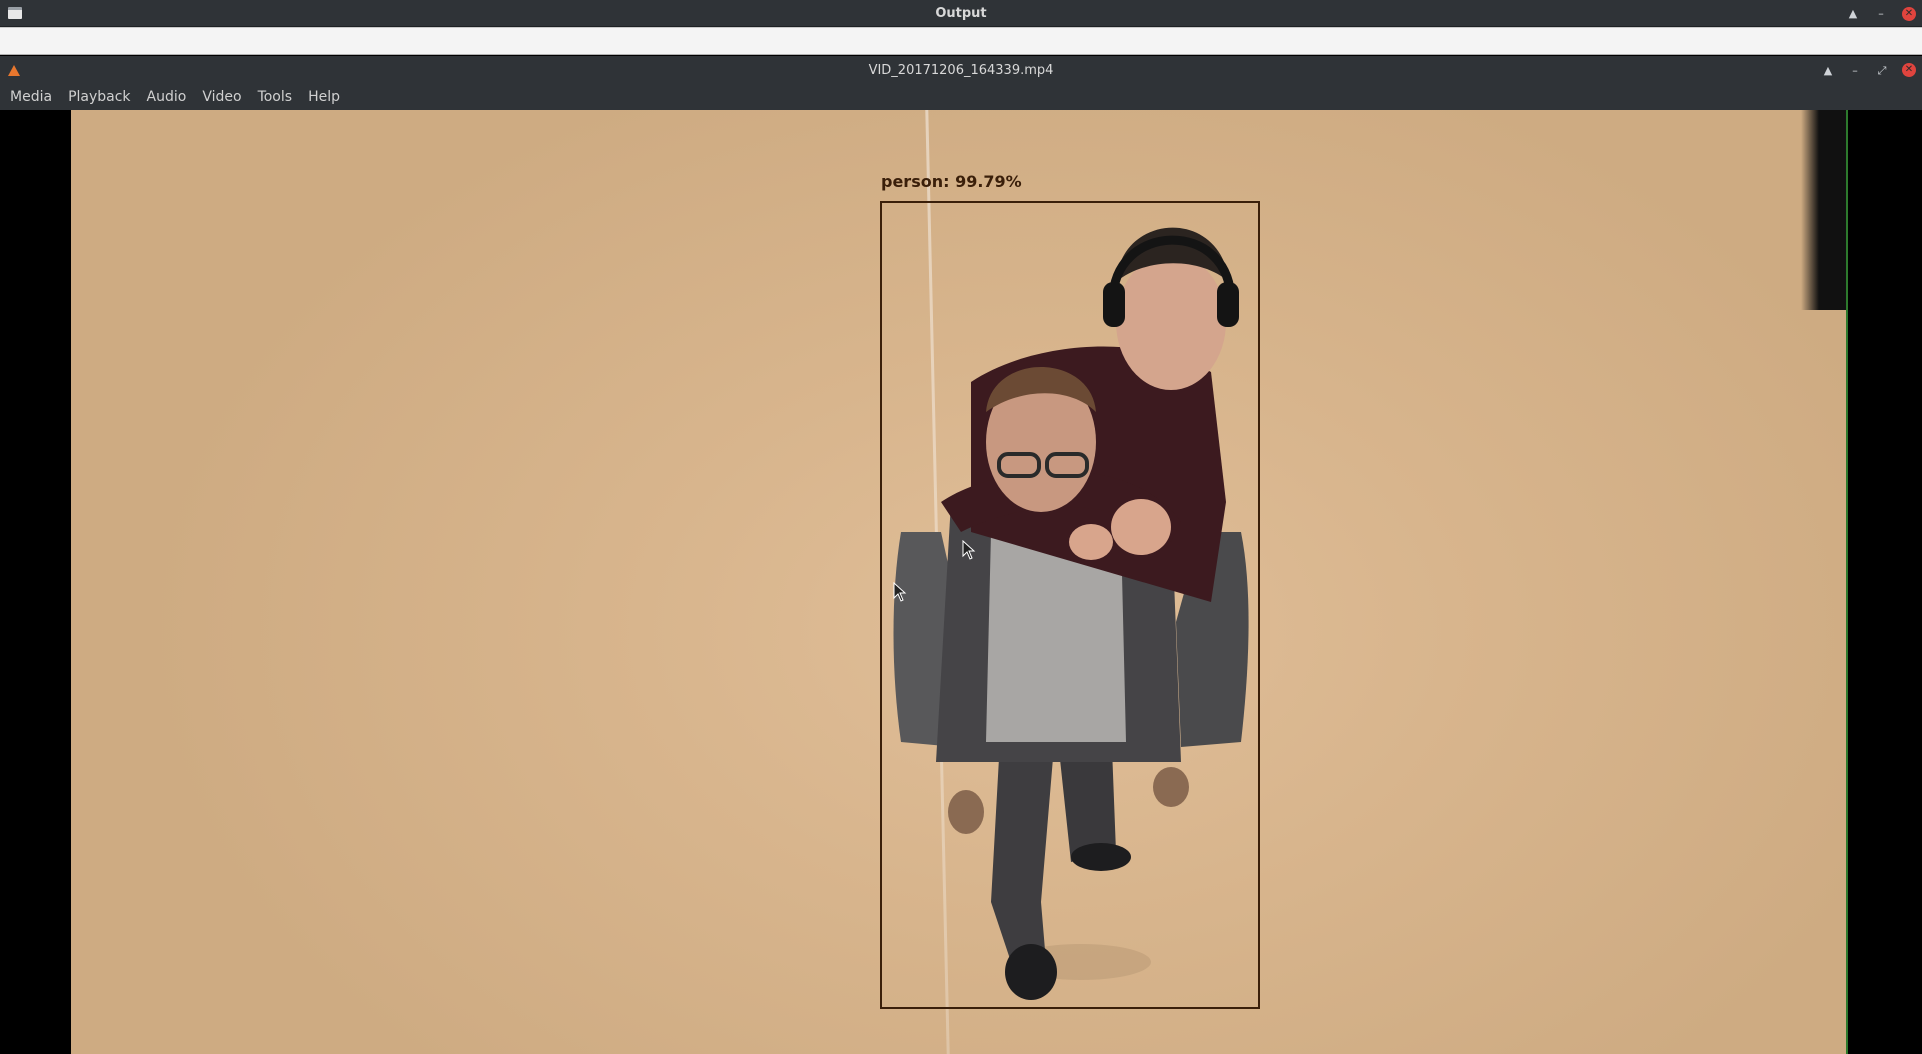  What do you see at coordinates (961, 97) in the screenshot?
I see `menu-bar: Media Playback Audio Video Tools Help` at bounding box center [961, 97].